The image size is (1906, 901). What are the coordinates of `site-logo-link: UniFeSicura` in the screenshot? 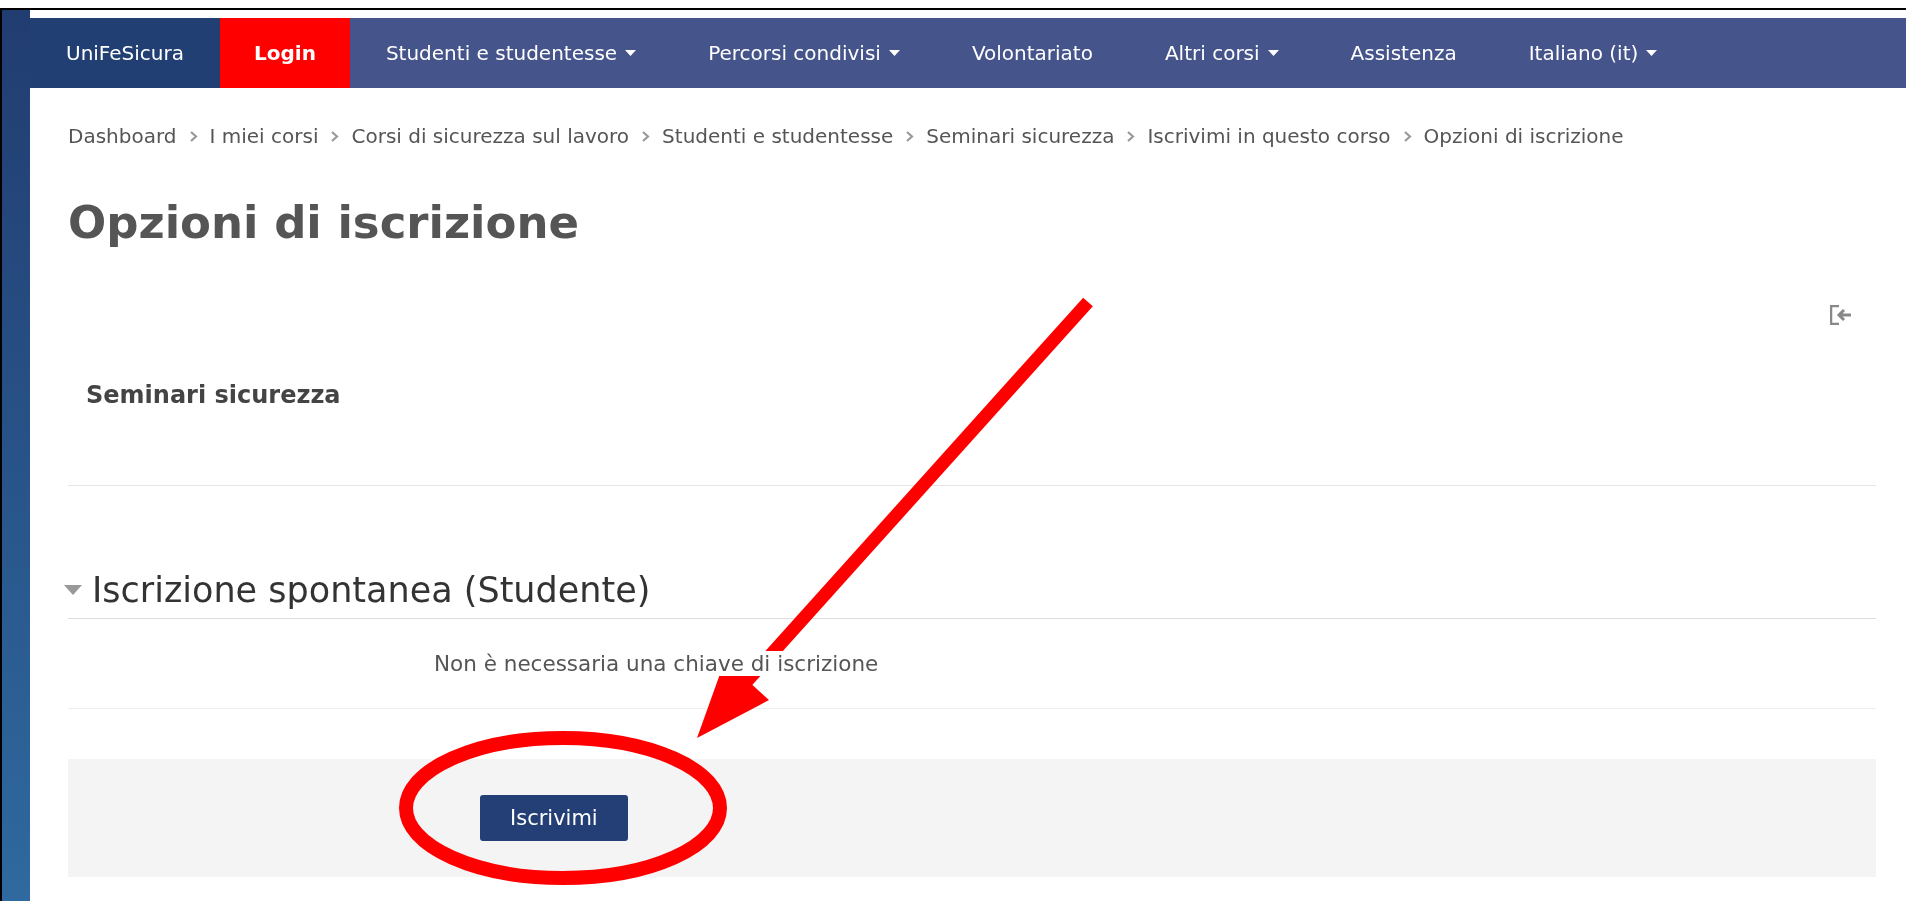 It's located at (125, 53).